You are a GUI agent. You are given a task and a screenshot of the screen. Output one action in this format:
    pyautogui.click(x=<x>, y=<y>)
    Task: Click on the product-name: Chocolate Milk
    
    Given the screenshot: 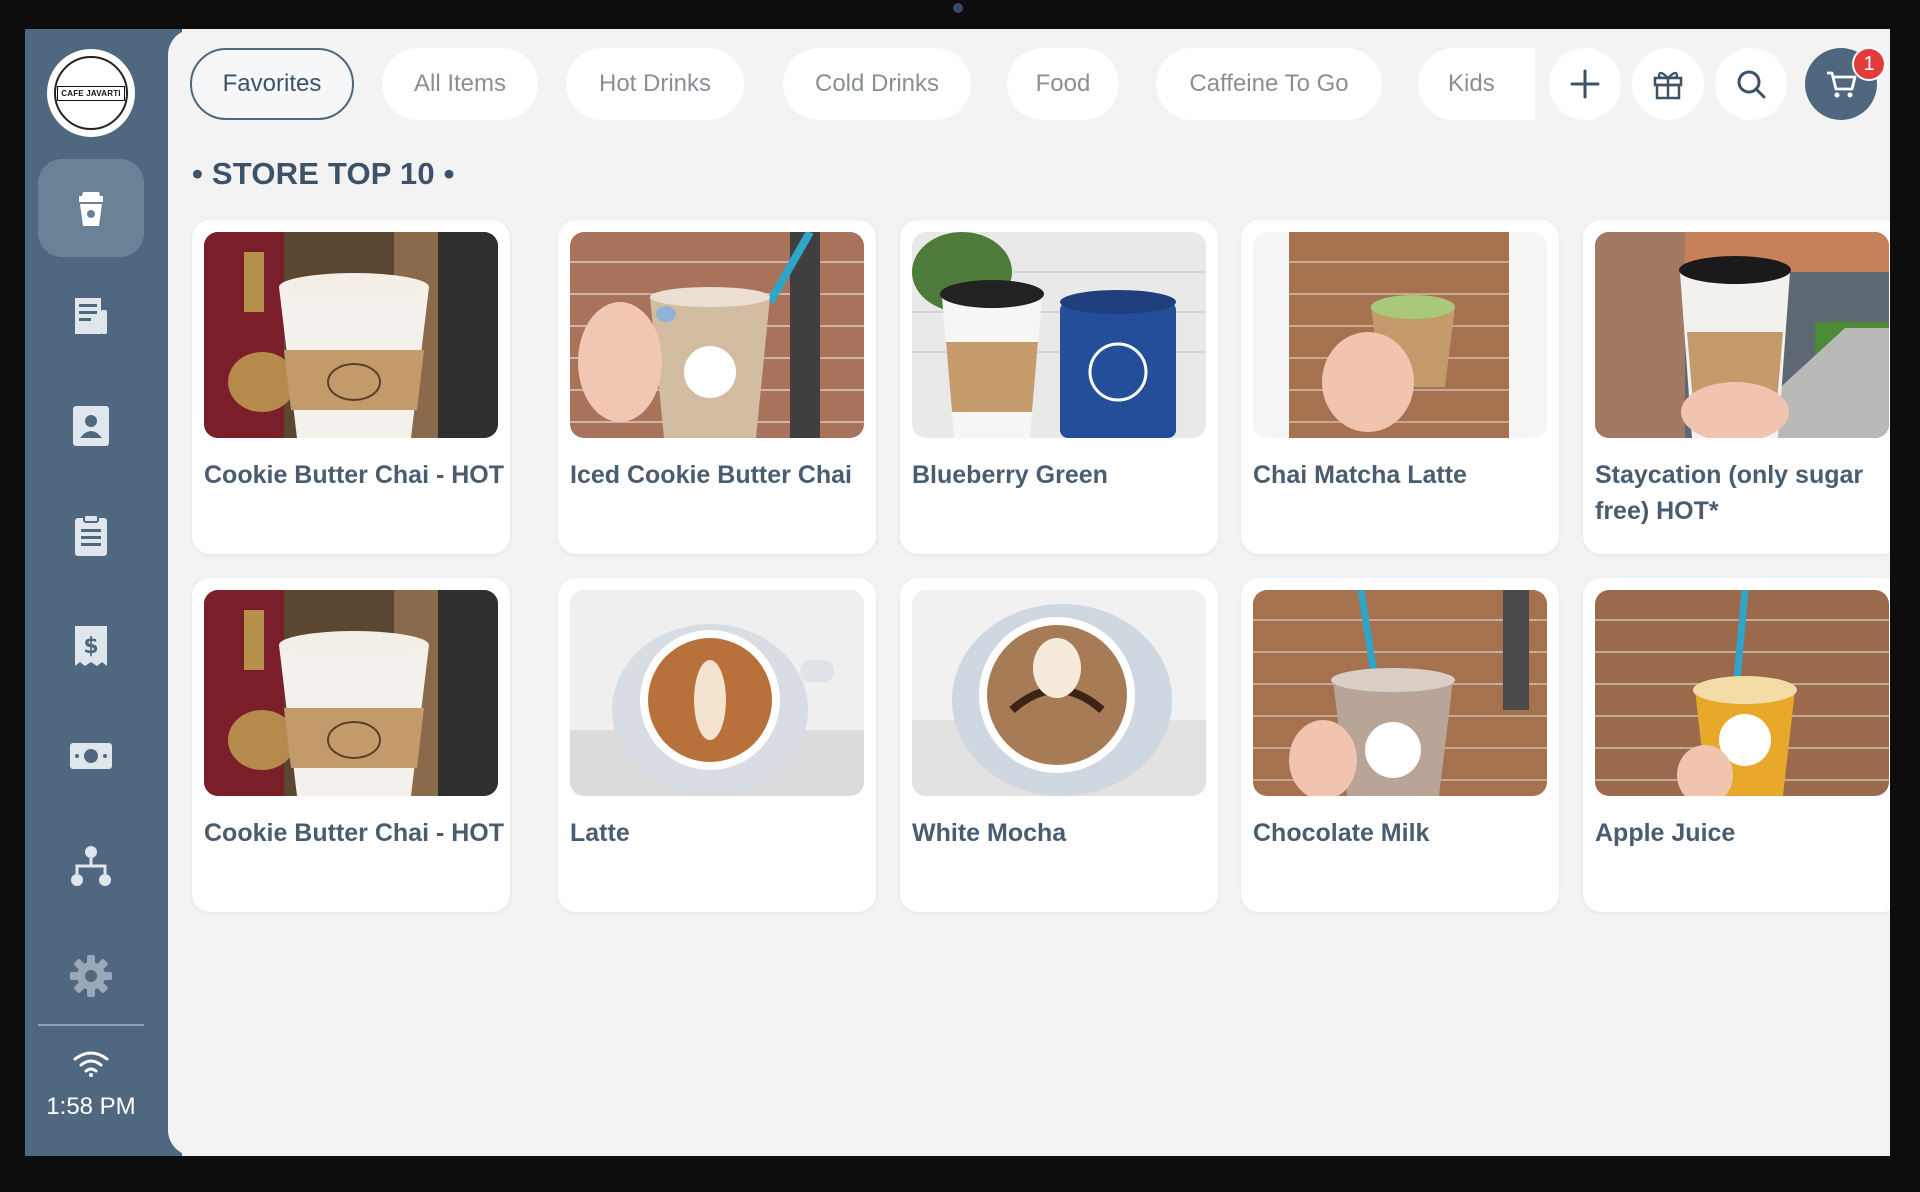 What is the action you would take?
    pyautogui.click(x=1341, y=833)
    